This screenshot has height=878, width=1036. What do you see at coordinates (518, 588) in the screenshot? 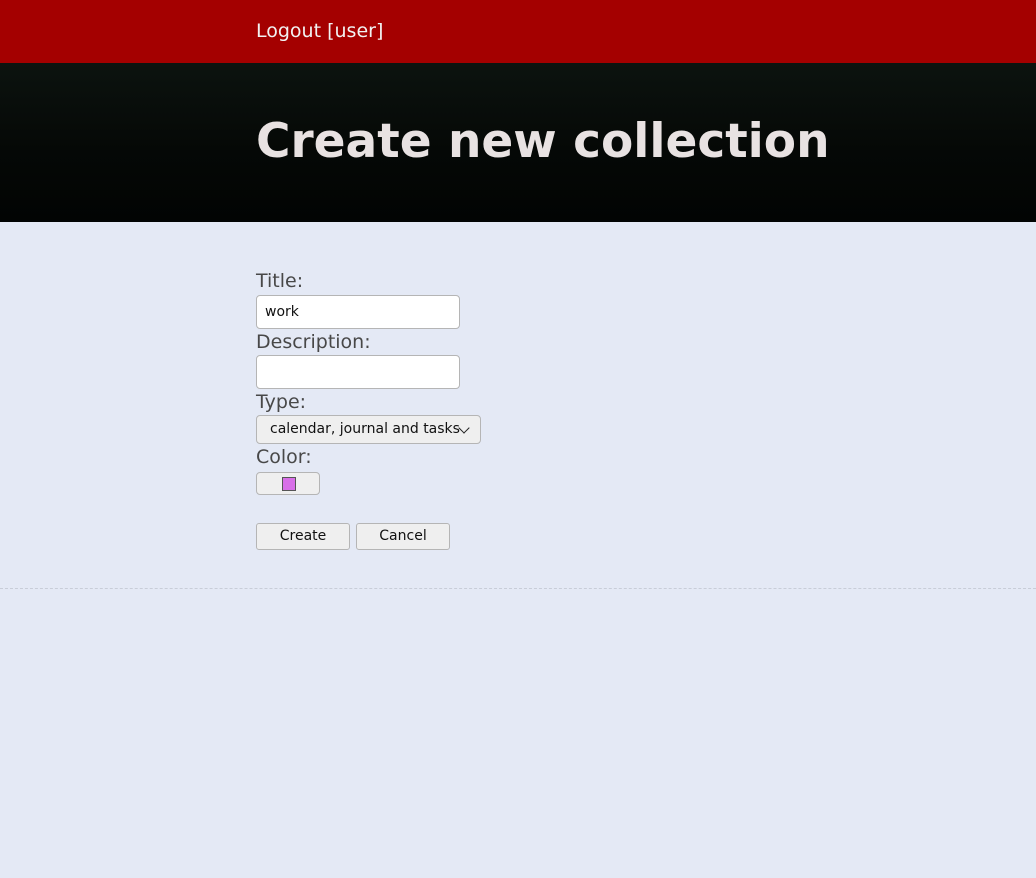
I see `footer-divider` at bounding box center [518, 588].